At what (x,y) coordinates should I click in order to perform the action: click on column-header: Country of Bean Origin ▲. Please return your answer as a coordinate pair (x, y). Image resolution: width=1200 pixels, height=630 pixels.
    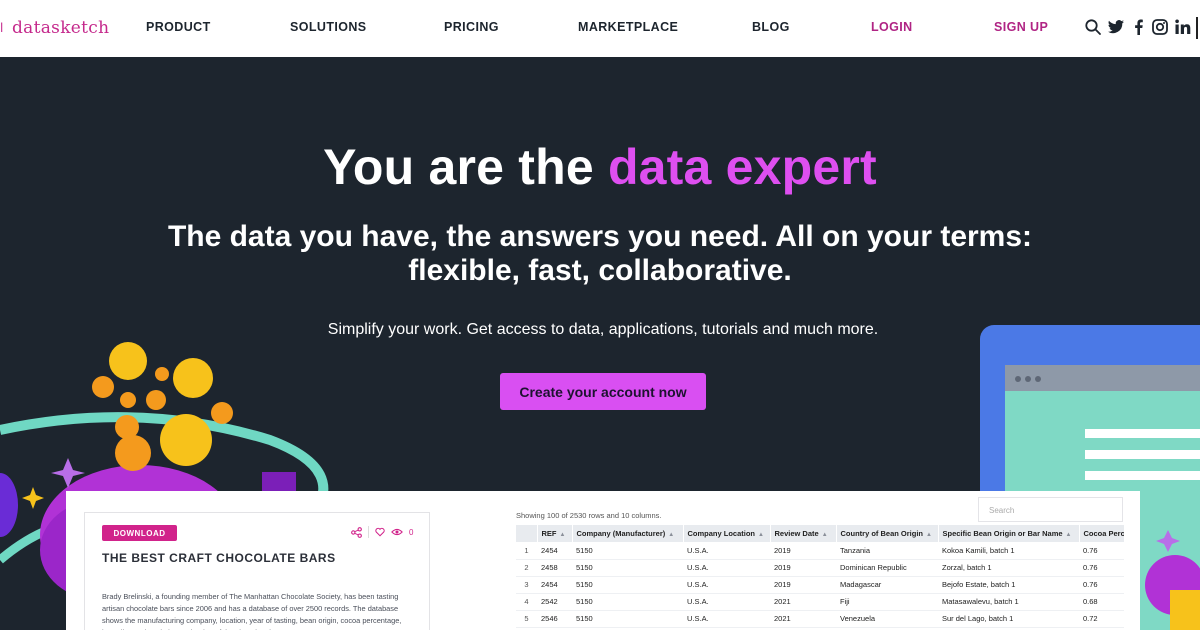
    Looking at the image, I should click on (887, 533).